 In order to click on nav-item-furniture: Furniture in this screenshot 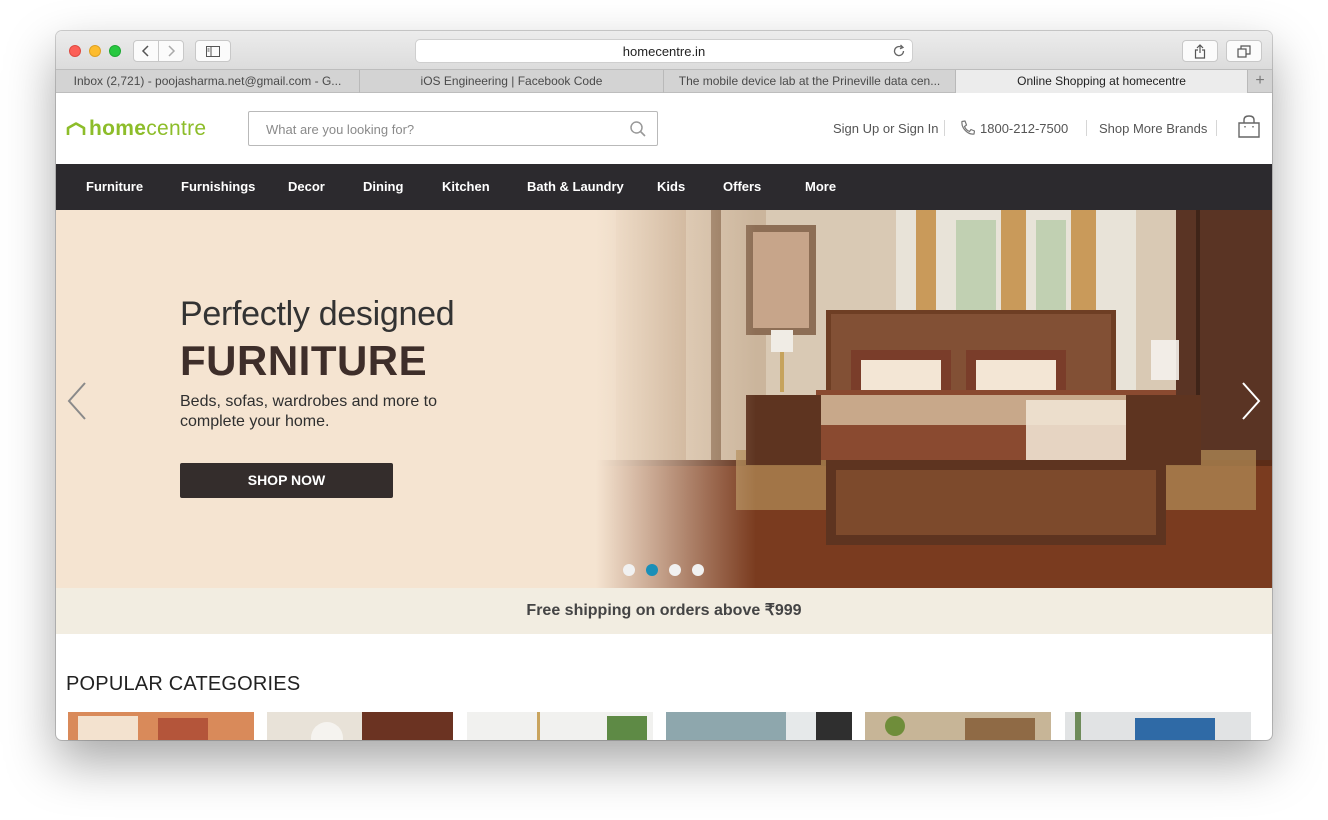, I will do `click(114, 186)`.